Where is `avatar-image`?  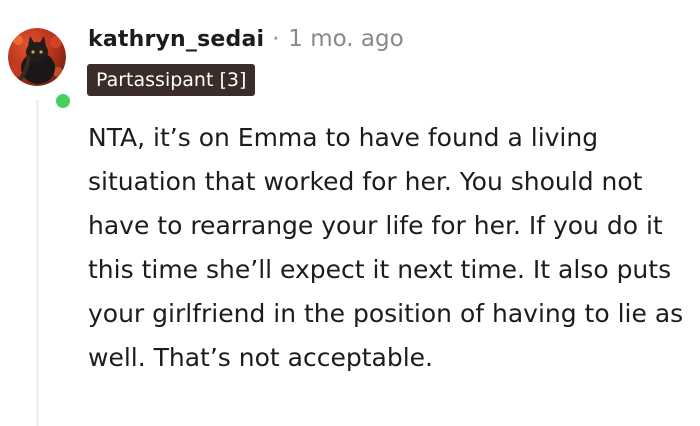
avatar-image is located at coordinates (37, 57).